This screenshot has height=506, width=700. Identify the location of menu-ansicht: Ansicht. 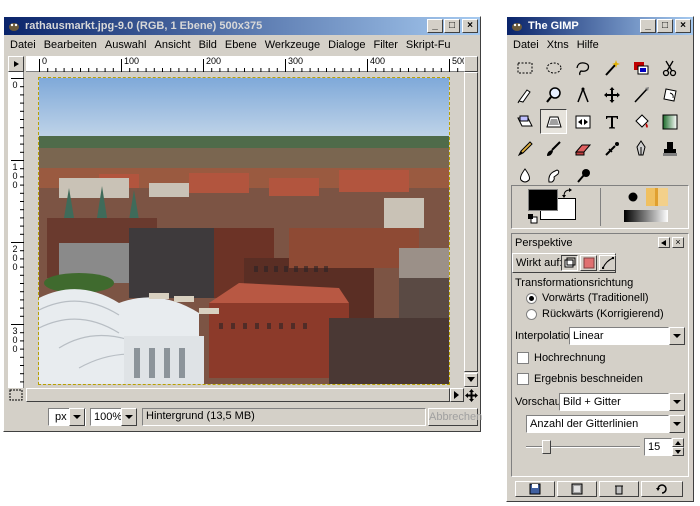
(172, 45).